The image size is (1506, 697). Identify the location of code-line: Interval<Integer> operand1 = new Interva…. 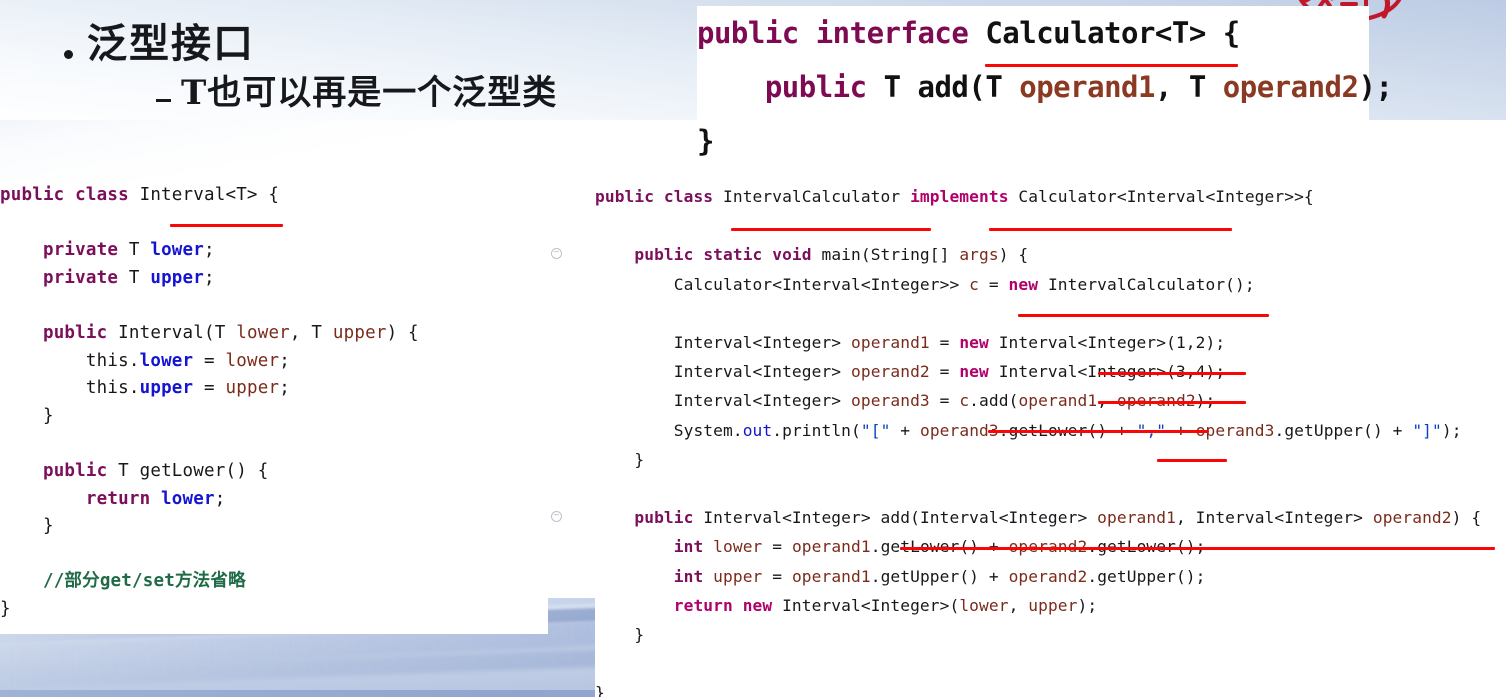
(1050, 342).